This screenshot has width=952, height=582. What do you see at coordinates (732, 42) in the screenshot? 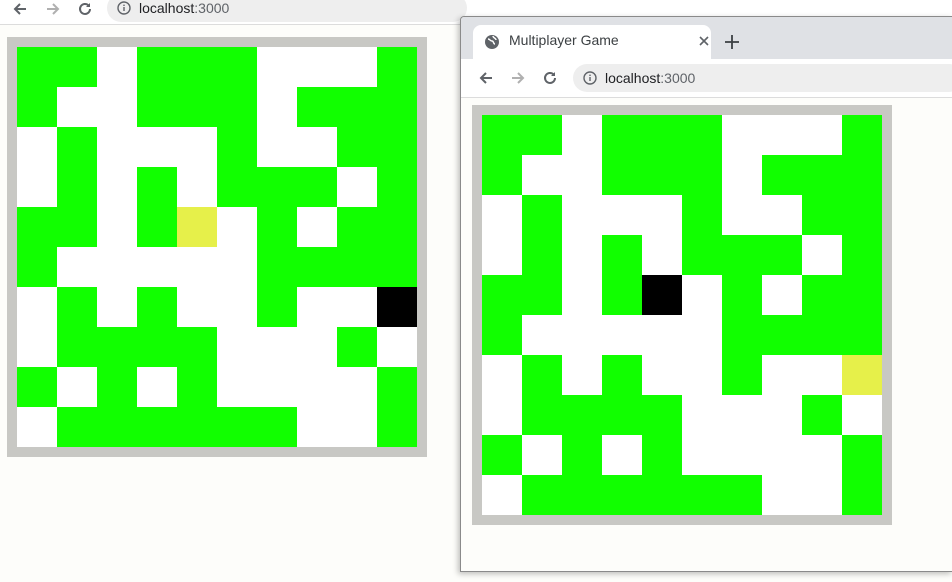
I see `plus-icon` at bounding box center [732, 42].